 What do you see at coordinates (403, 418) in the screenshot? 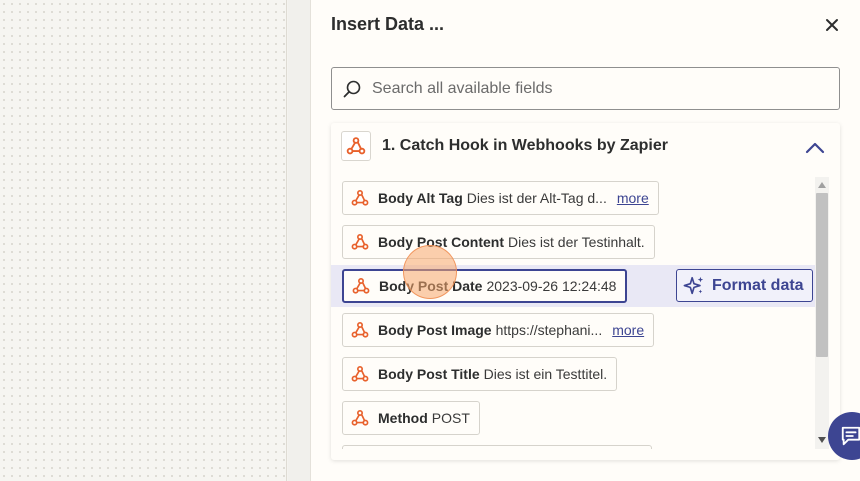
I see `field-key: Method` at bounding box center [403, 418].